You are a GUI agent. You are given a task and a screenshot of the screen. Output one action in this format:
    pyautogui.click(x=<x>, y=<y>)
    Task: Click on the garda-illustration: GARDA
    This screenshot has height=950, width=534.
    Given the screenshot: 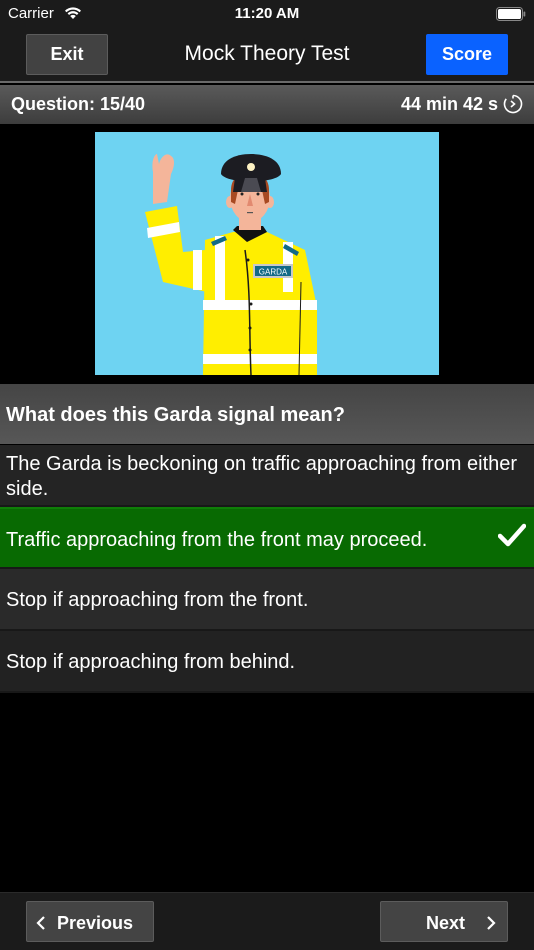 What is the action you would take?
    pyautogui.click(x=231, y=264)
    